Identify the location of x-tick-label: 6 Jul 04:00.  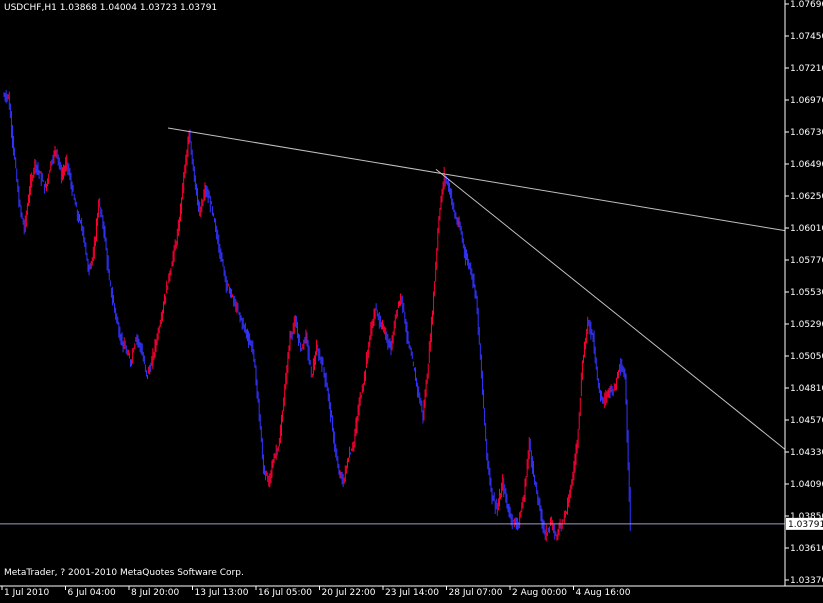
(92, 593).